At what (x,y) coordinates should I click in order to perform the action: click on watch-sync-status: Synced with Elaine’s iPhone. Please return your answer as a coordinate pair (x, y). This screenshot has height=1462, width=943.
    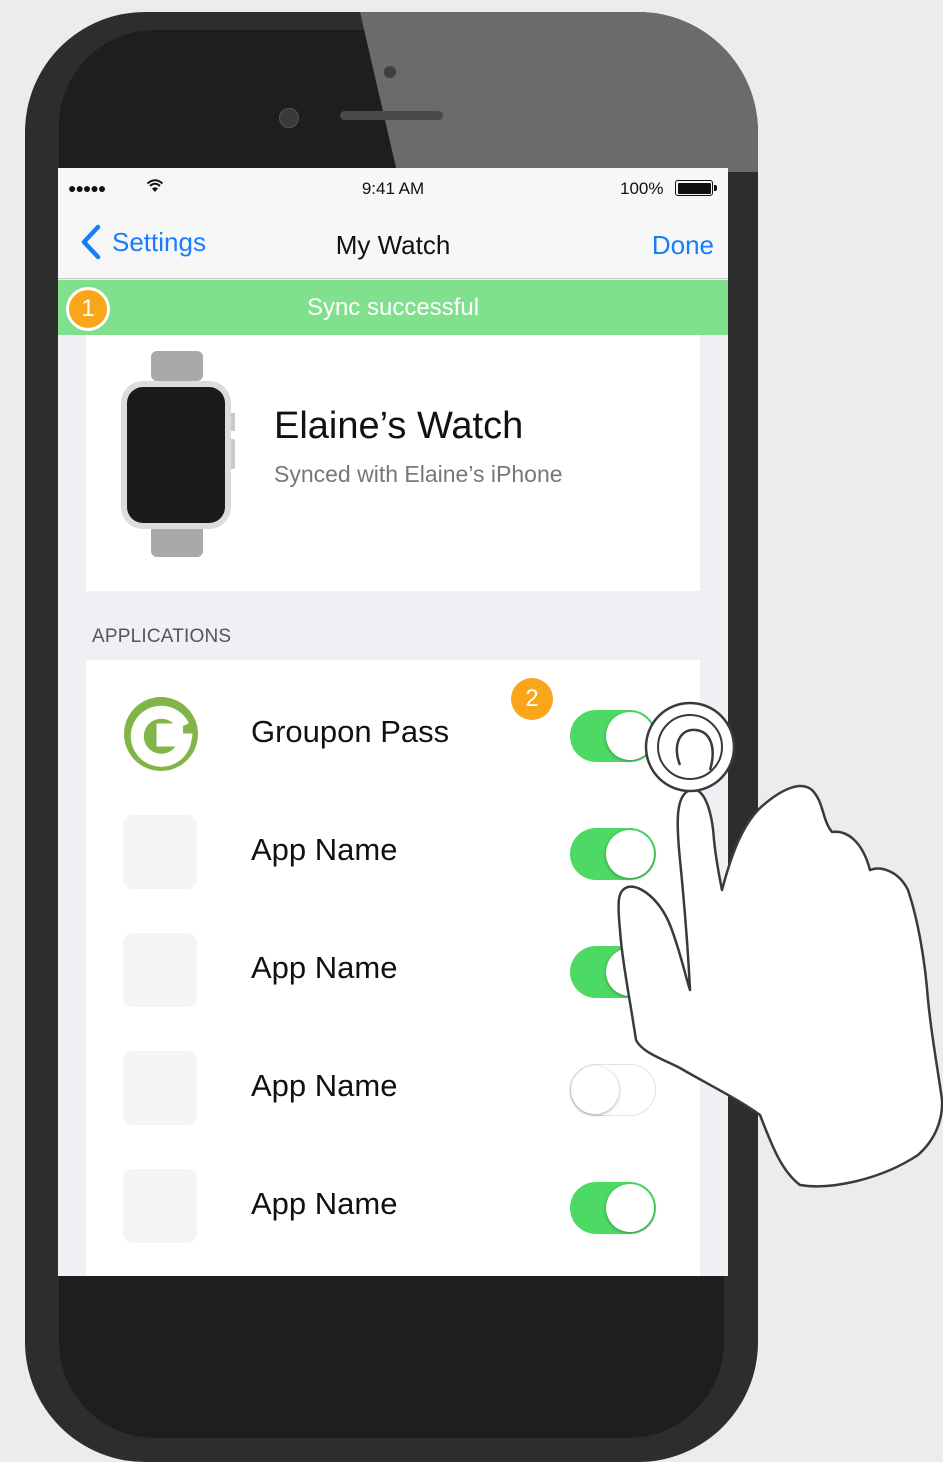
    Looking at the image, I should click on (418, 474).